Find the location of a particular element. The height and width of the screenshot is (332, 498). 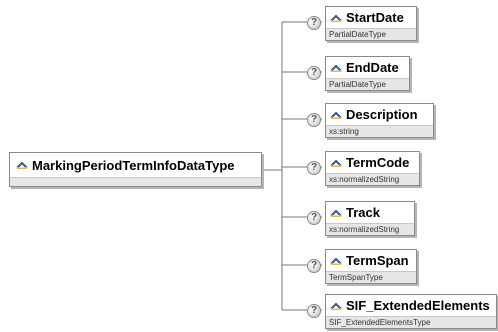

element-box-termcode: TermCode xs:normalizedString is located at coordinates (372, 168).